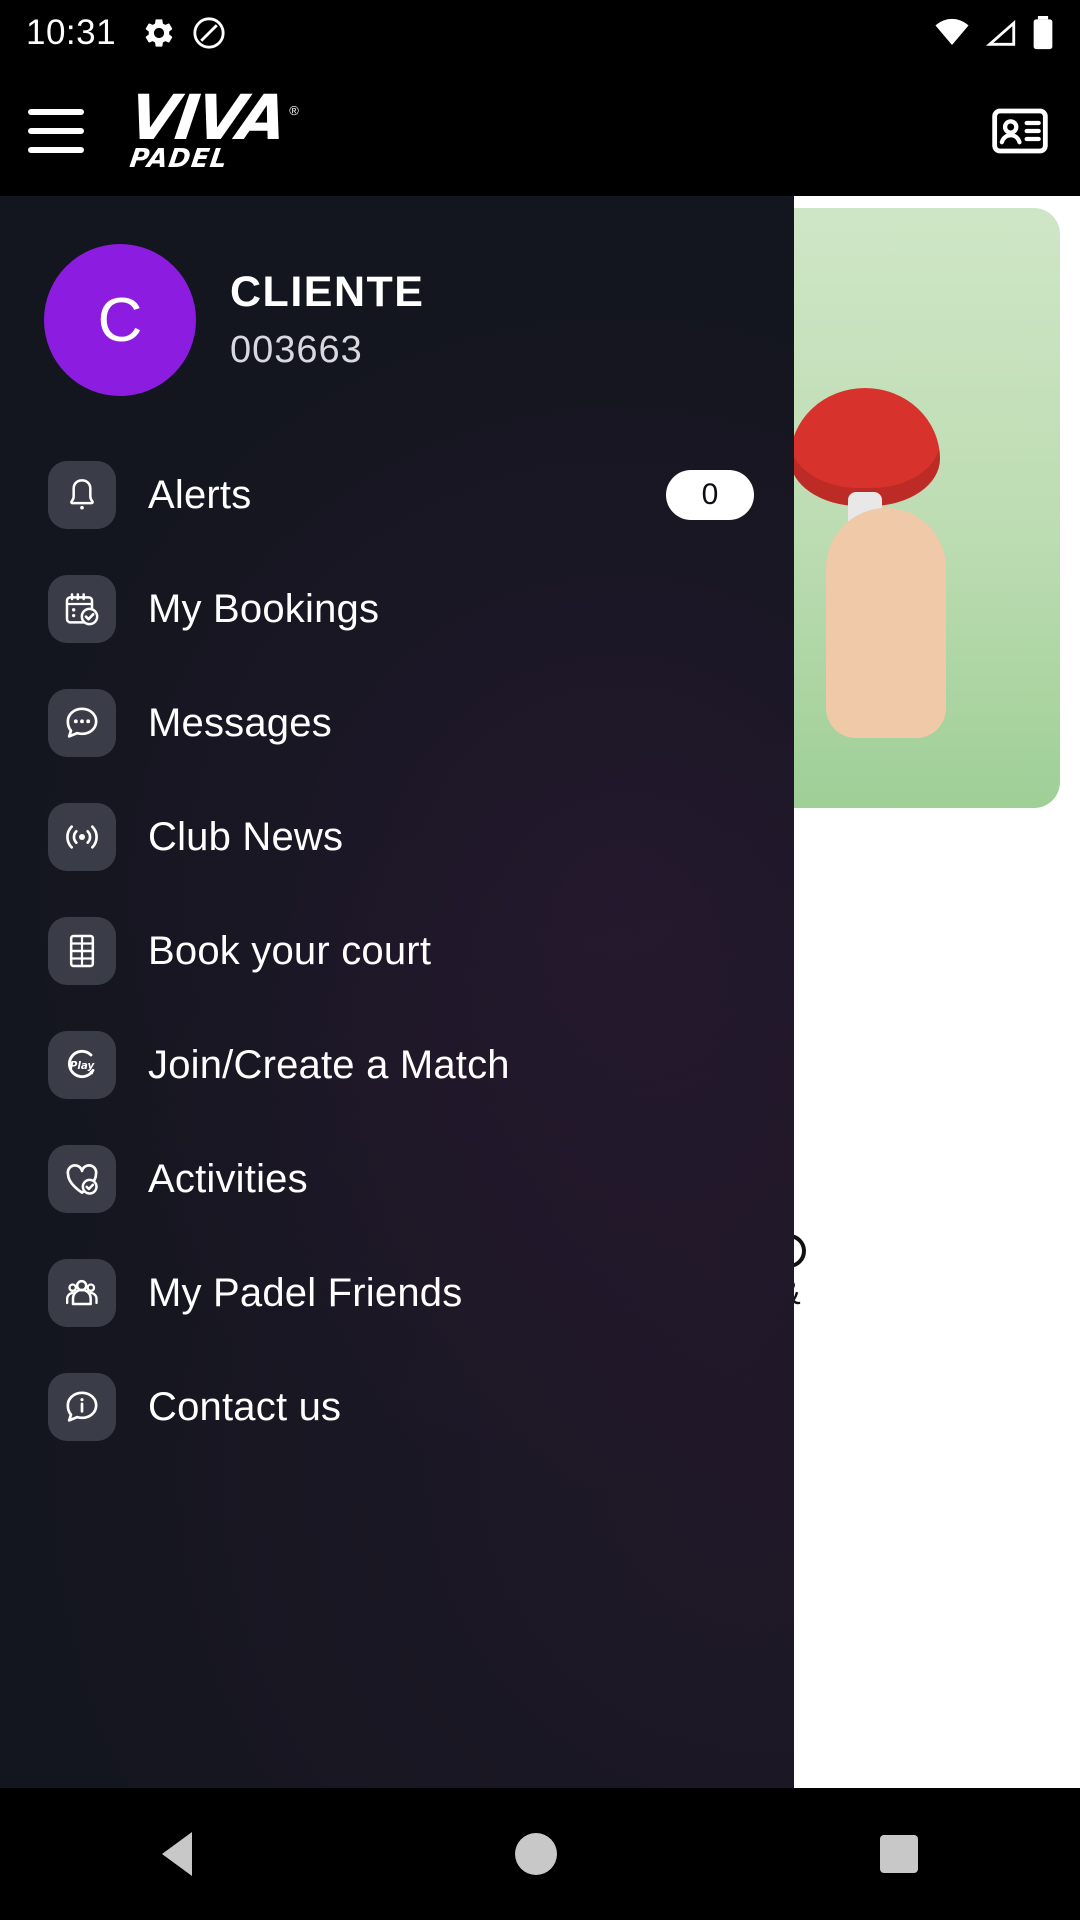  Describe the element at coordinates (397, 723) in the screenshot. I see `menu-item-messages: Messages` at that location.